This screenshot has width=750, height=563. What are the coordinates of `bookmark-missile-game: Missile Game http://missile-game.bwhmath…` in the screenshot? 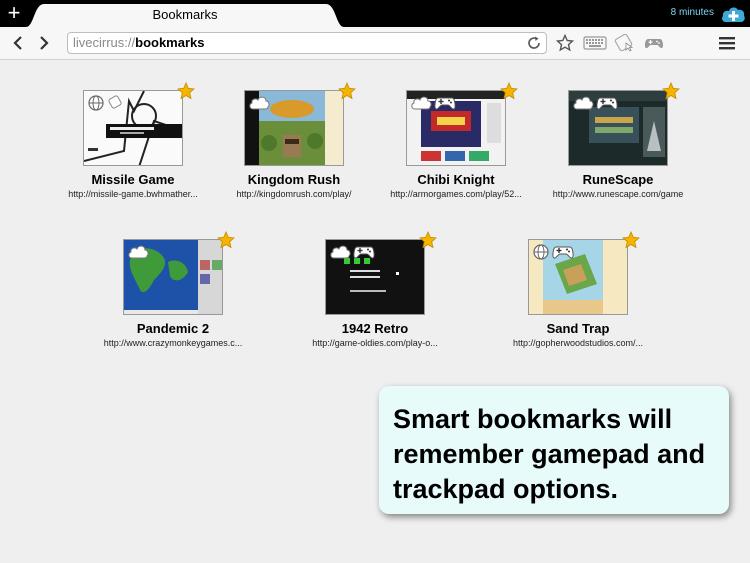 It's located at (133, 140).